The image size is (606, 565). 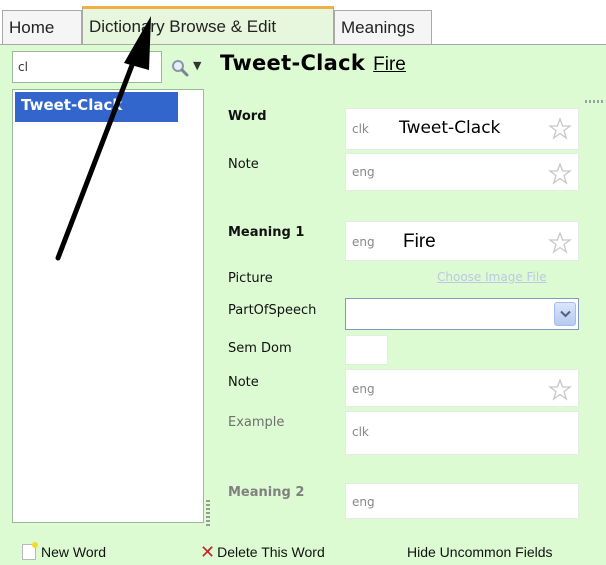 I want to click on word-writing-system: clk, so click(x=360, y=129).